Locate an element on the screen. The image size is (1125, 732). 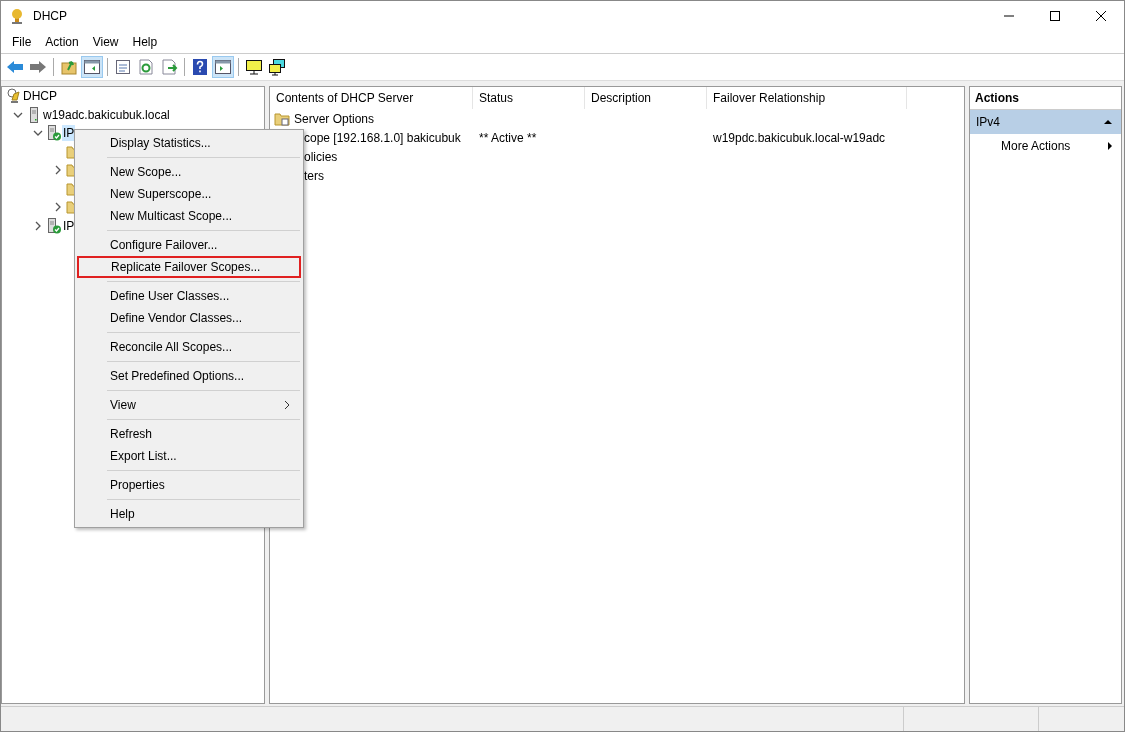
column-header: Contents of DHCP Server is located at coordinates (371, 98).